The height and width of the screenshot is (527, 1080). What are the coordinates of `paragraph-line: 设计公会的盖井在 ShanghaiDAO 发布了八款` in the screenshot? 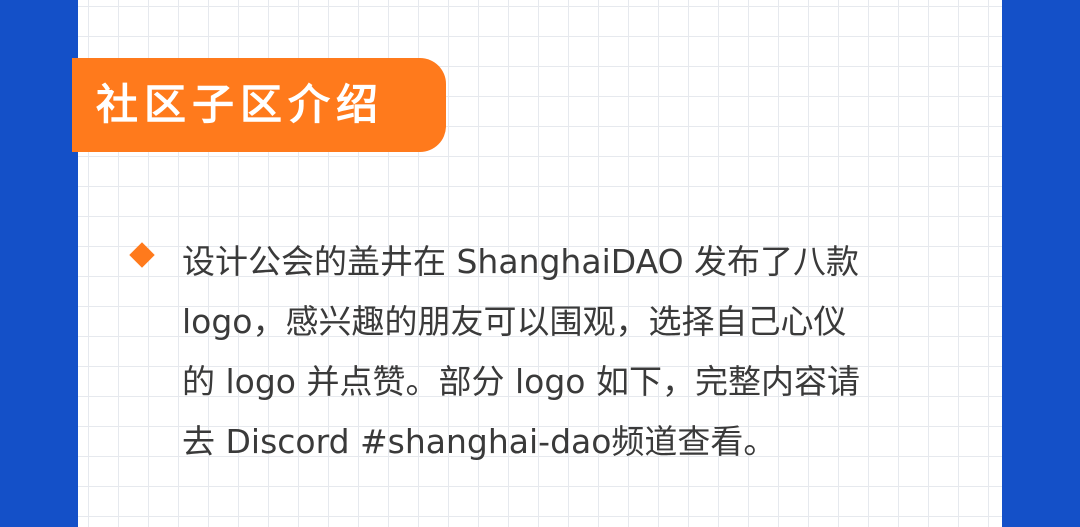 It's located at (521, 261).